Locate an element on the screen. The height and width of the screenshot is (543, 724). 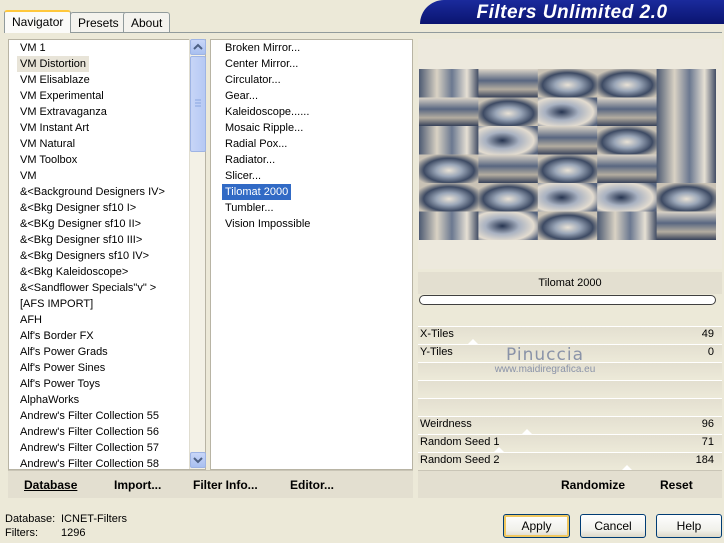
param-value: 184 is located at coordinates (704, 460).